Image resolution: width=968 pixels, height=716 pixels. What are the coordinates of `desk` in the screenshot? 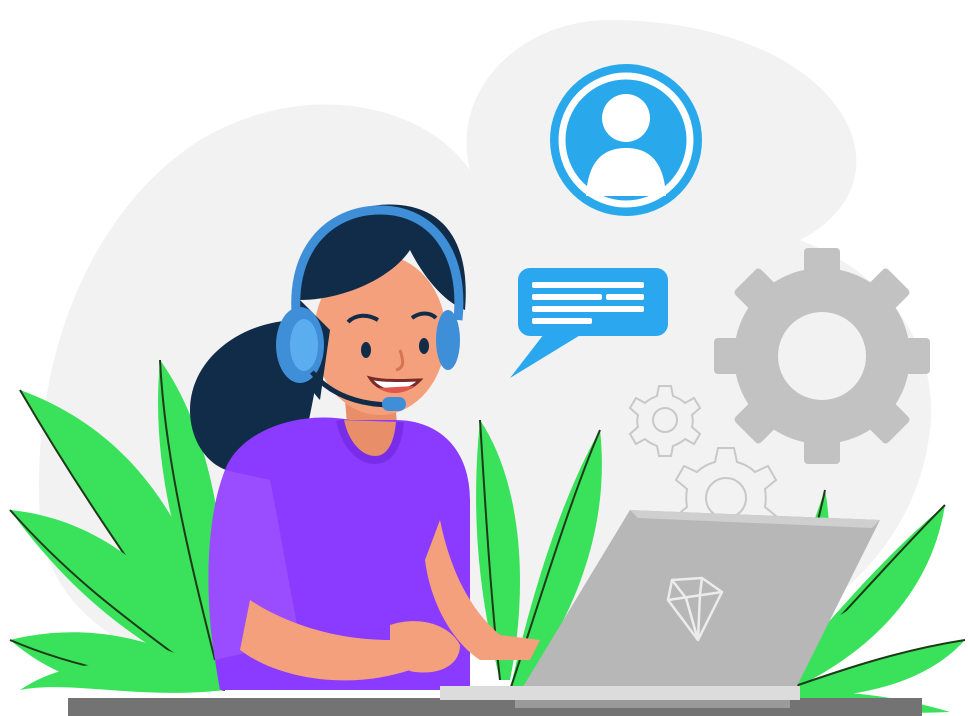 It's located at (495, 707).